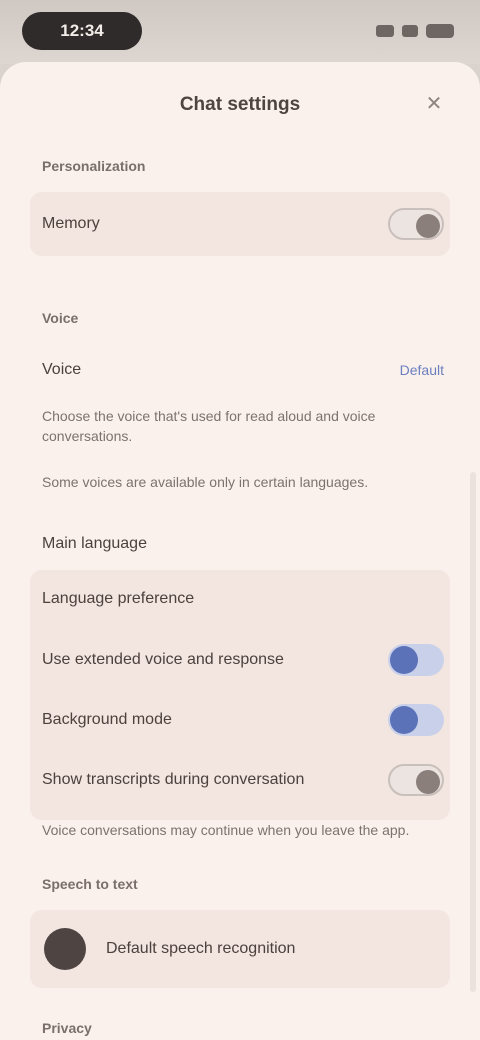  Describe the element at coordinates (173, 779) in the screenshot. I see `show-transcripts-label: Show transcripts during conversation` at that location.